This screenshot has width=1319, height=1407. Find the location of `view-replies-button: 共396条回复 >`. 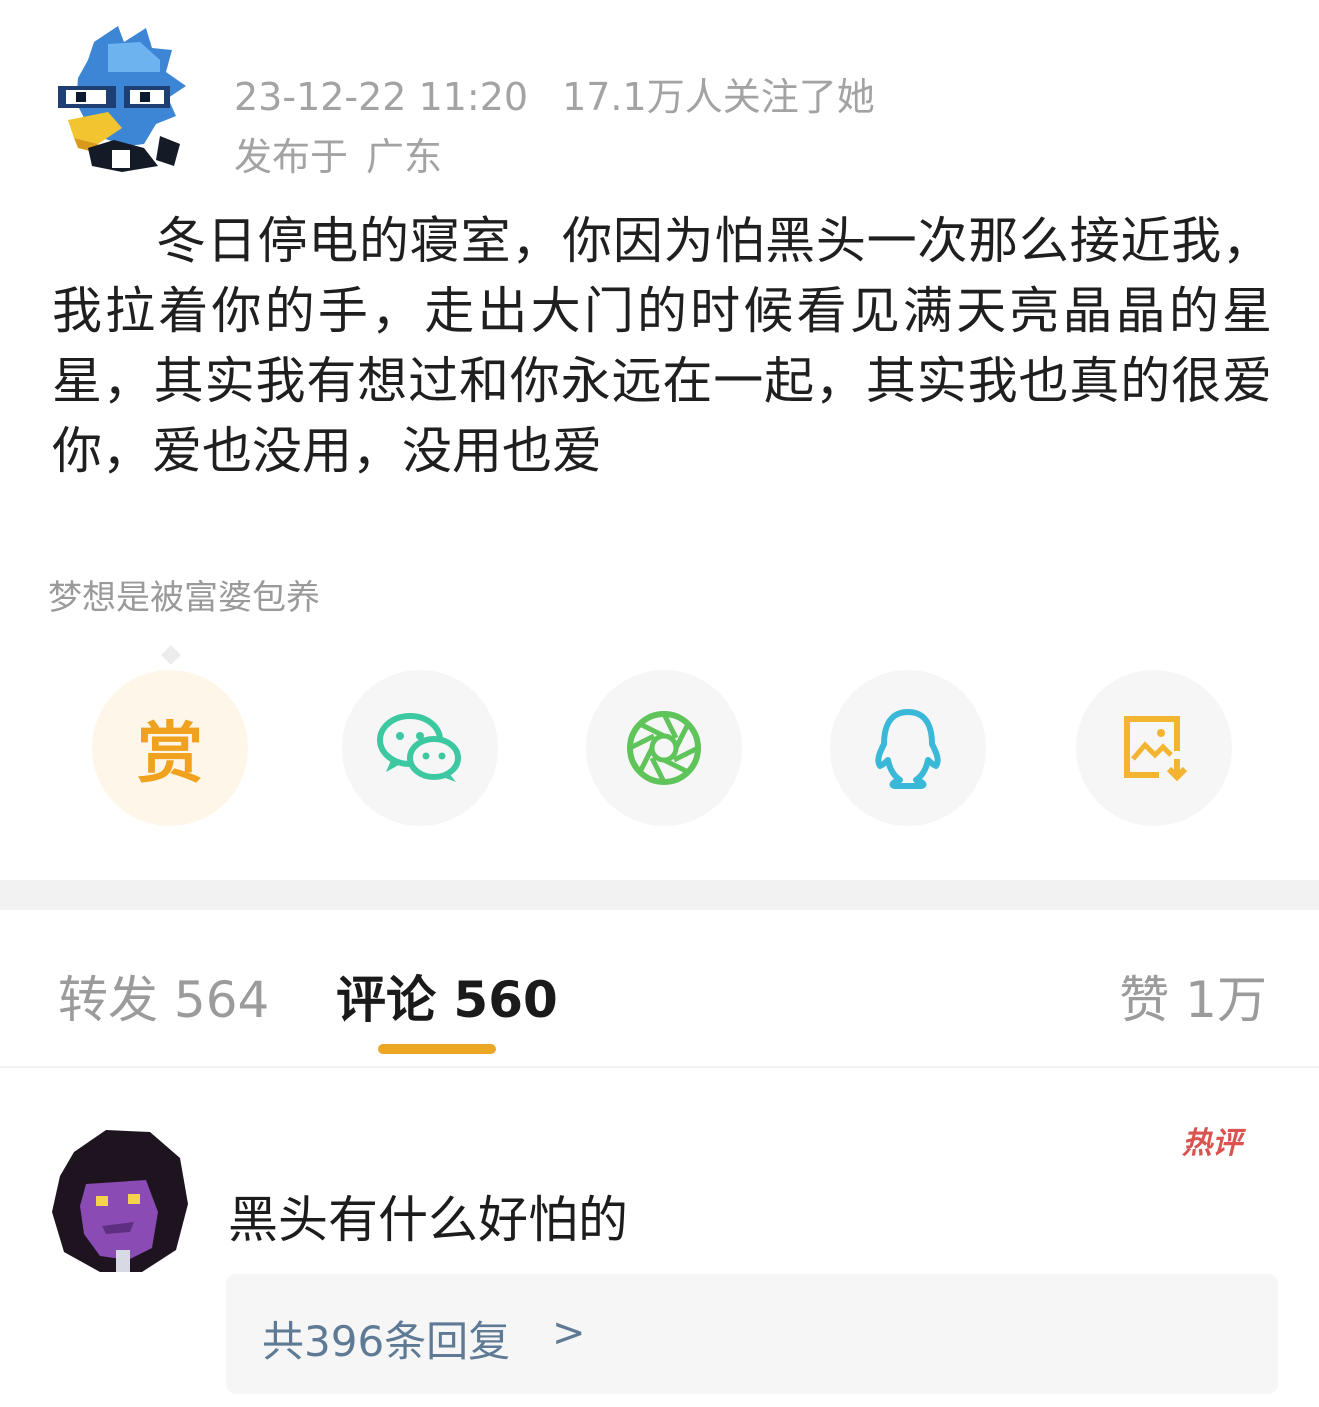

view-replies-button: 共396条回复 > is located at coordinates (752, 1334).